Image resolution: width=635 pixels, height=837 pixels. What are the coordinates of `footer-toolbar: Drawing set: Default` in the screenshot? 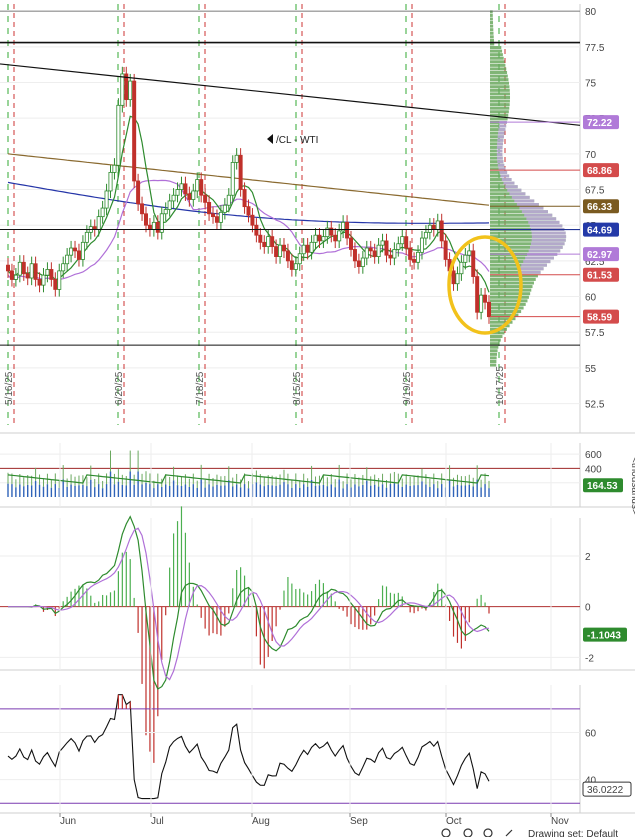 It's located at (529, 832).